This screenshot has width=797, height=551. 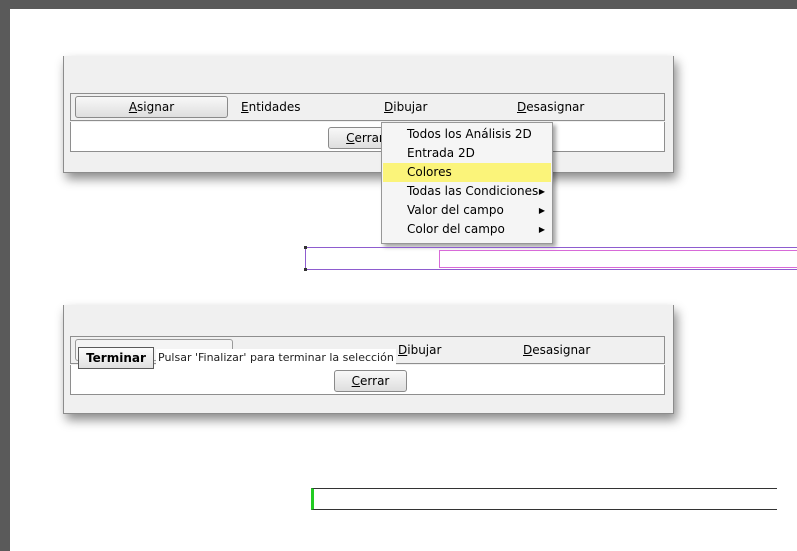 What do you see at coordinates (116, 358) in the screenshot?
I see `terminar-button: Terminar` at bounding box center [116, 358].